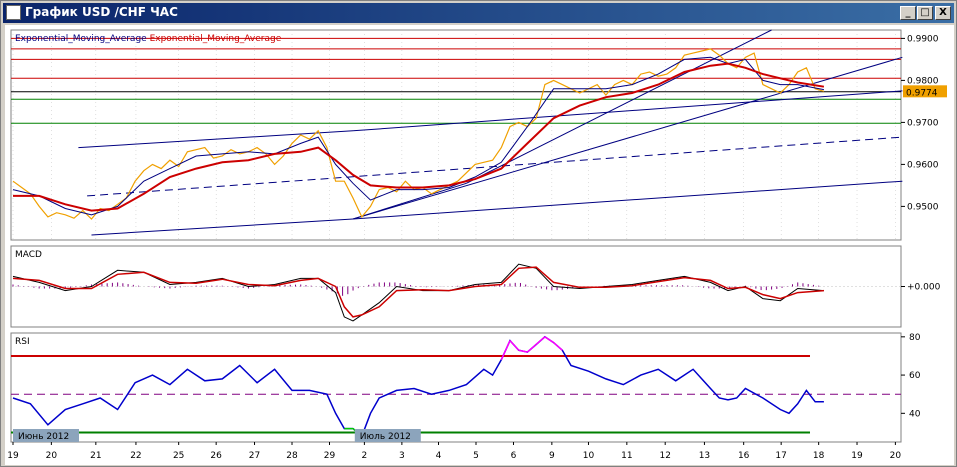 The image size is (957, 467). Describe the element at coordinates (178, 456) in the screenshot. I see `x-tick-label: 25` at that location.